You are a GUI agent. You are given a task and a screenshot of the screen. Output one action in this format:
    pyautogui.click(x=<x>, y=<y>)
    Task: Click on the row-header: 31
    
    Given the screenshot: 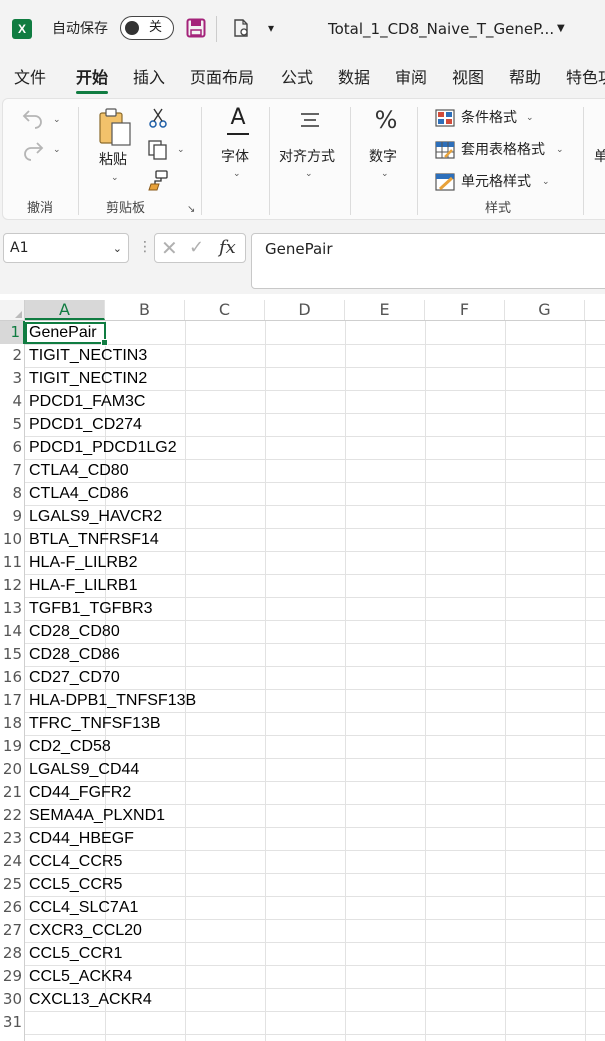 What is the action you would take?
    pyautogui.click(x=11, y=1022)
    